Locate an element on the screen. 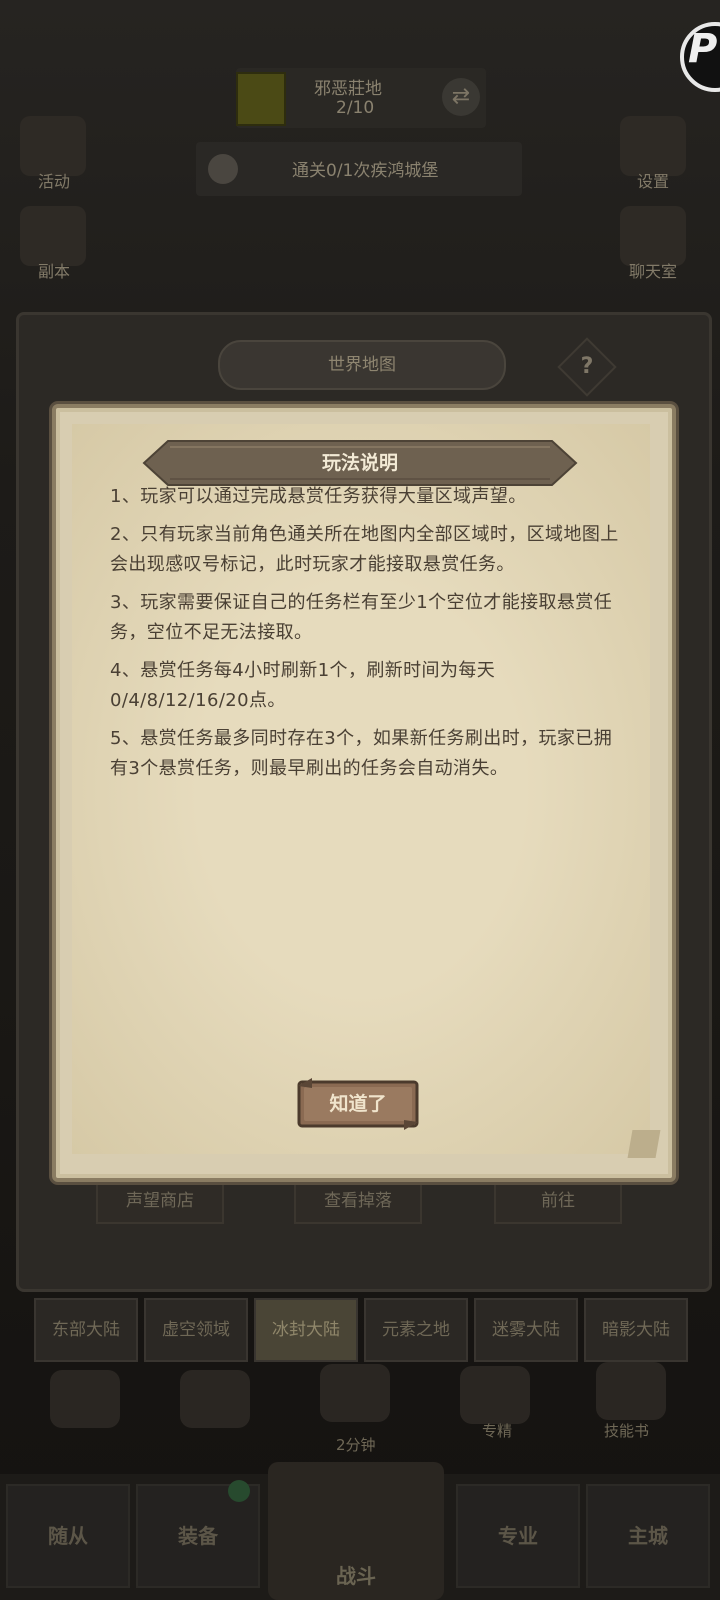 The image size is (720, 1600). region-progress: 2/10 is located at coordinates (355, 108).